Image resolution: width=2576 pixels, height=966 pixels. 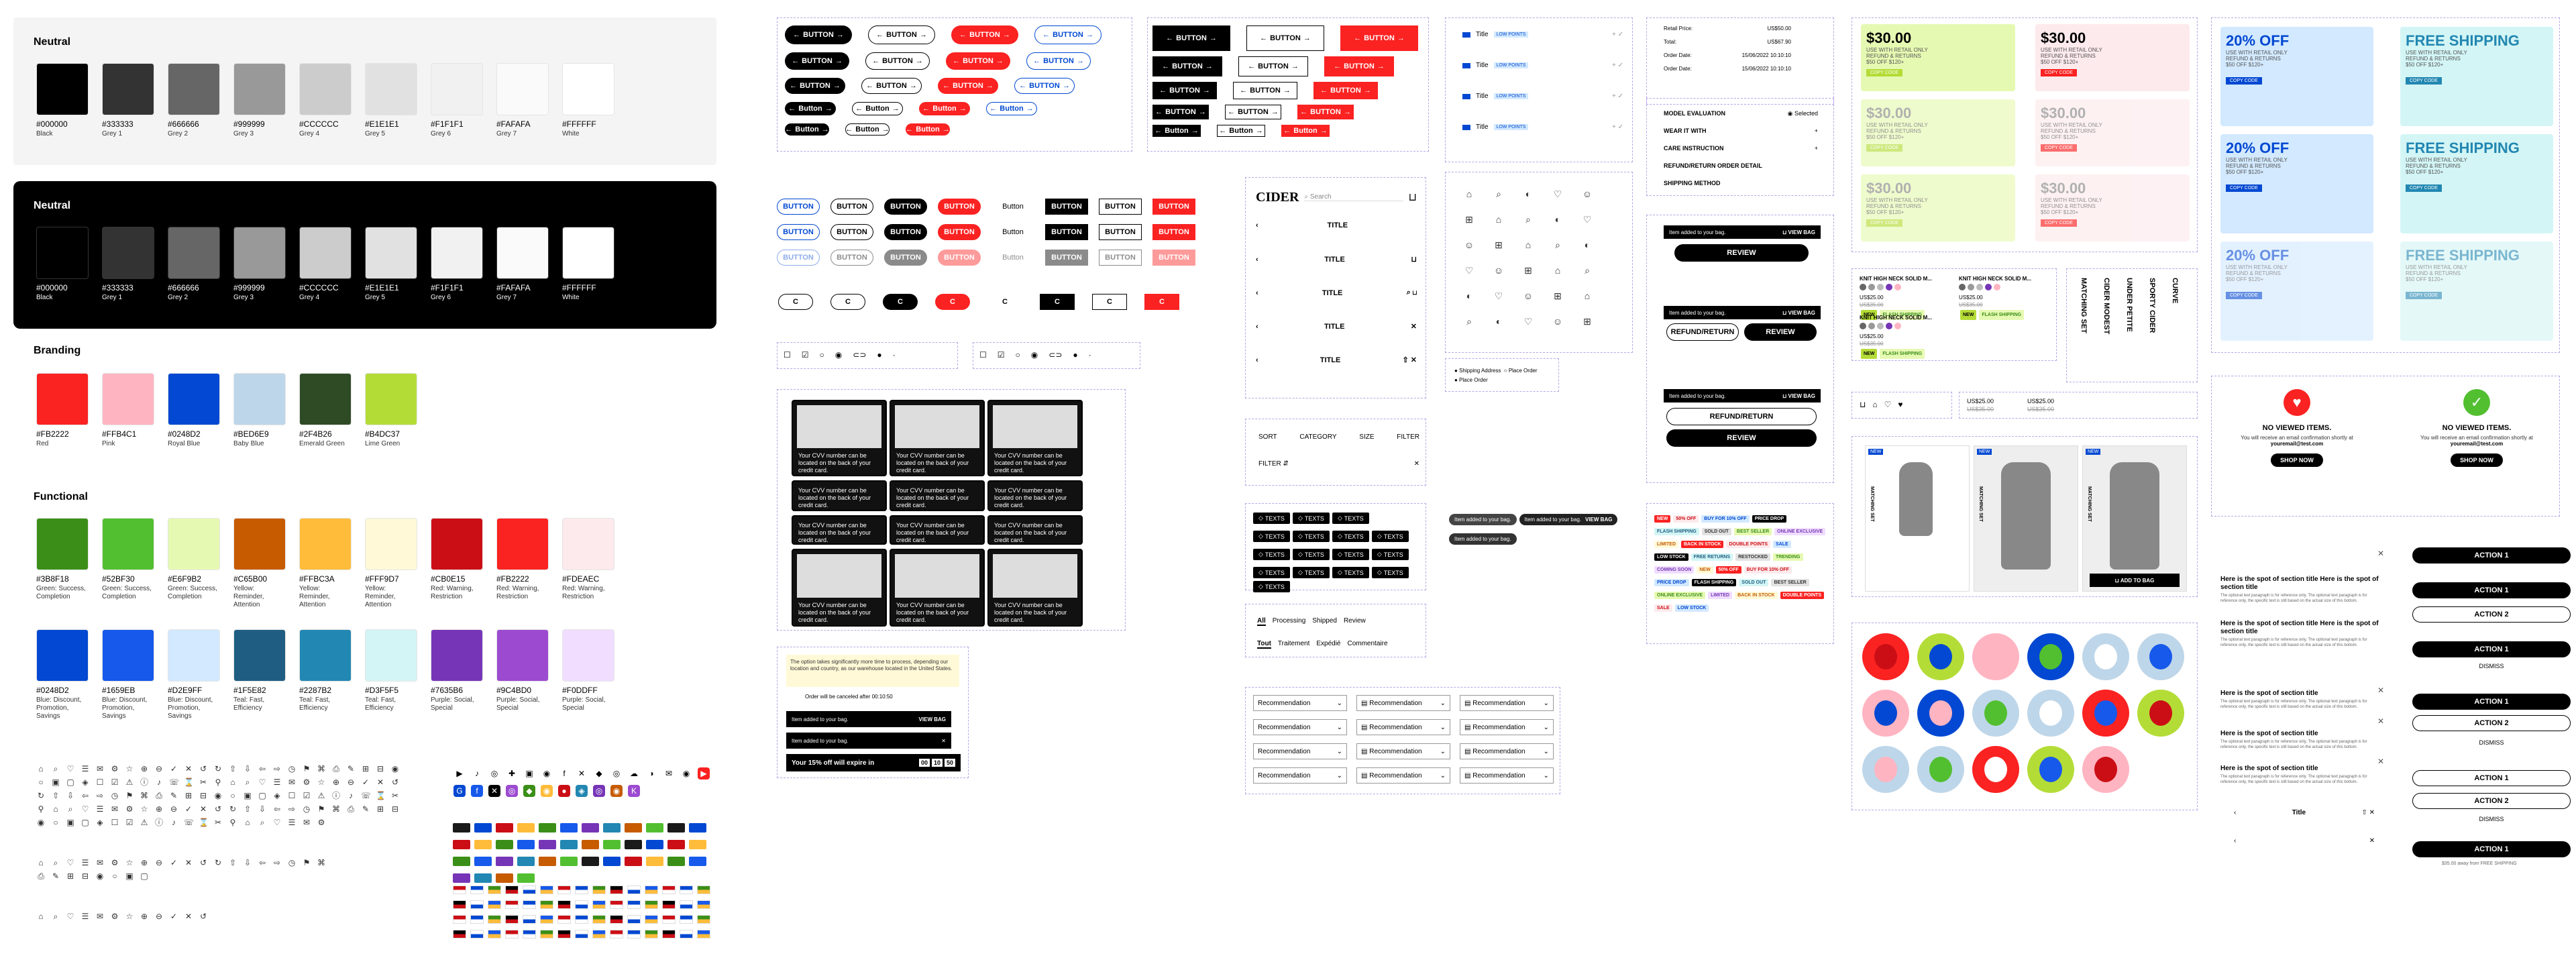 What do you see at coordinates (1885, 404) in the screenshot?
I see `product-action-icons: ⊔⌂♡♥` at bounding box center [1885, 404].